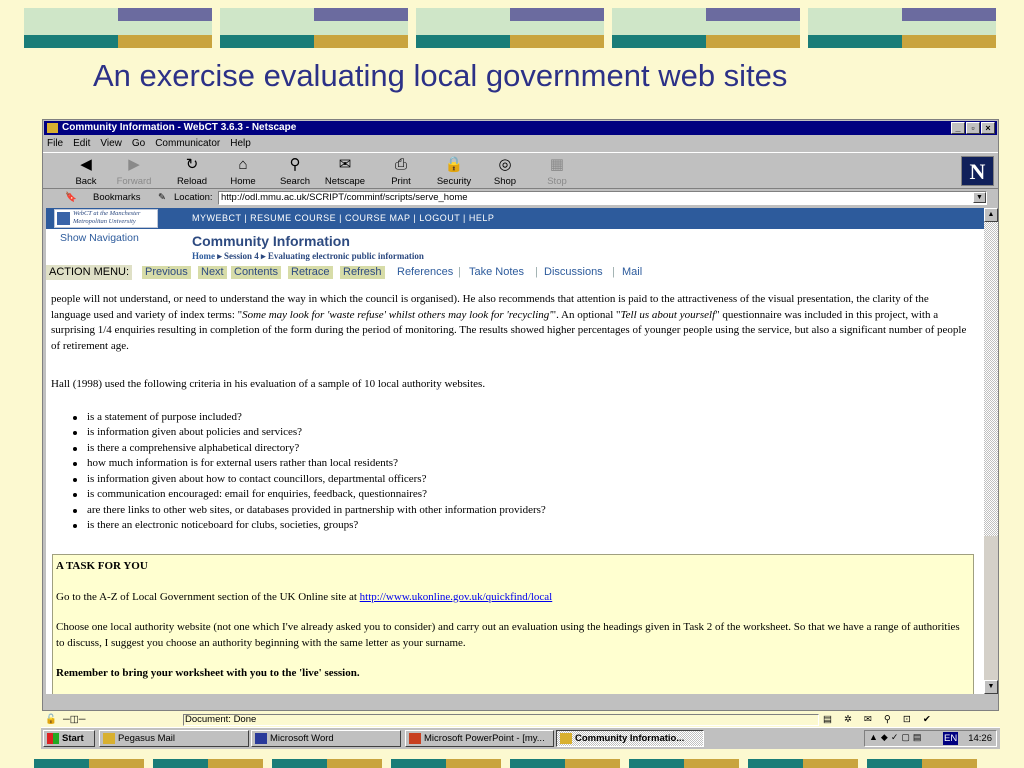 The width and height of the screenshot is (1024, 768). I want to click on clock: 14:26, so click(980, 738).